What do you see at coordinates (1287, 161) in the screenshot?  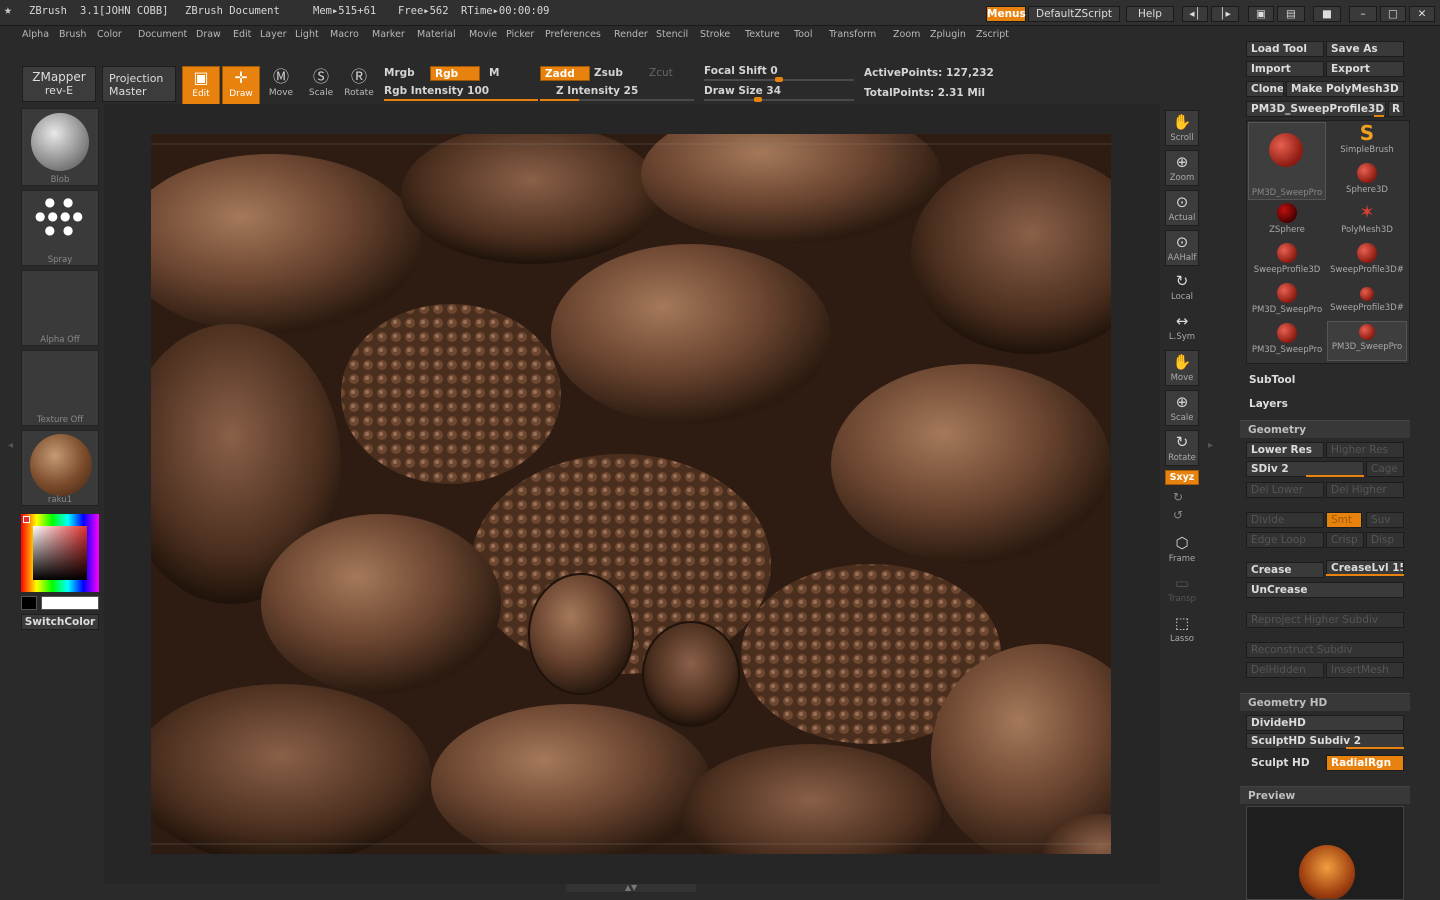 I see `tool-thumb-current: PM3D_SweepPro` at bounding box center [1287, 161].